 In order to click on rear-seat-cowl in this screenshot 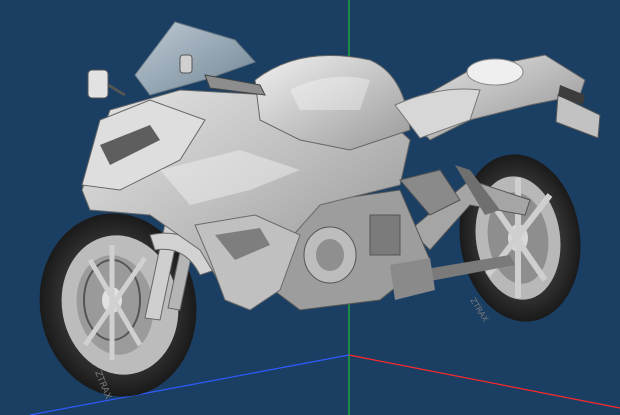, I will do `click(495, 72)`.